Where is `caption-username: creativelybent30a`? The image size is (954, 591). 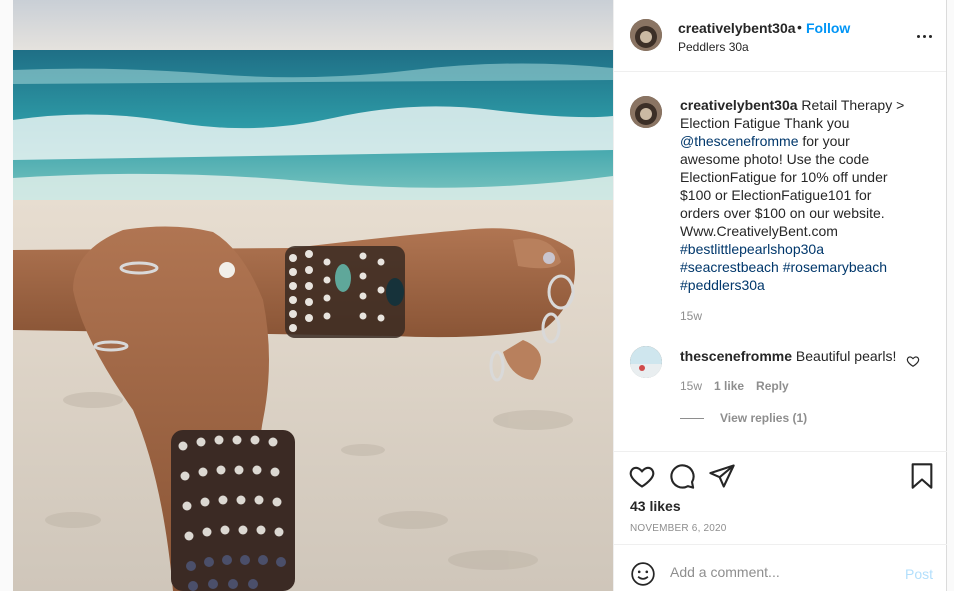 caption-username: creativelybent30a is located at coordinates (739, 105).